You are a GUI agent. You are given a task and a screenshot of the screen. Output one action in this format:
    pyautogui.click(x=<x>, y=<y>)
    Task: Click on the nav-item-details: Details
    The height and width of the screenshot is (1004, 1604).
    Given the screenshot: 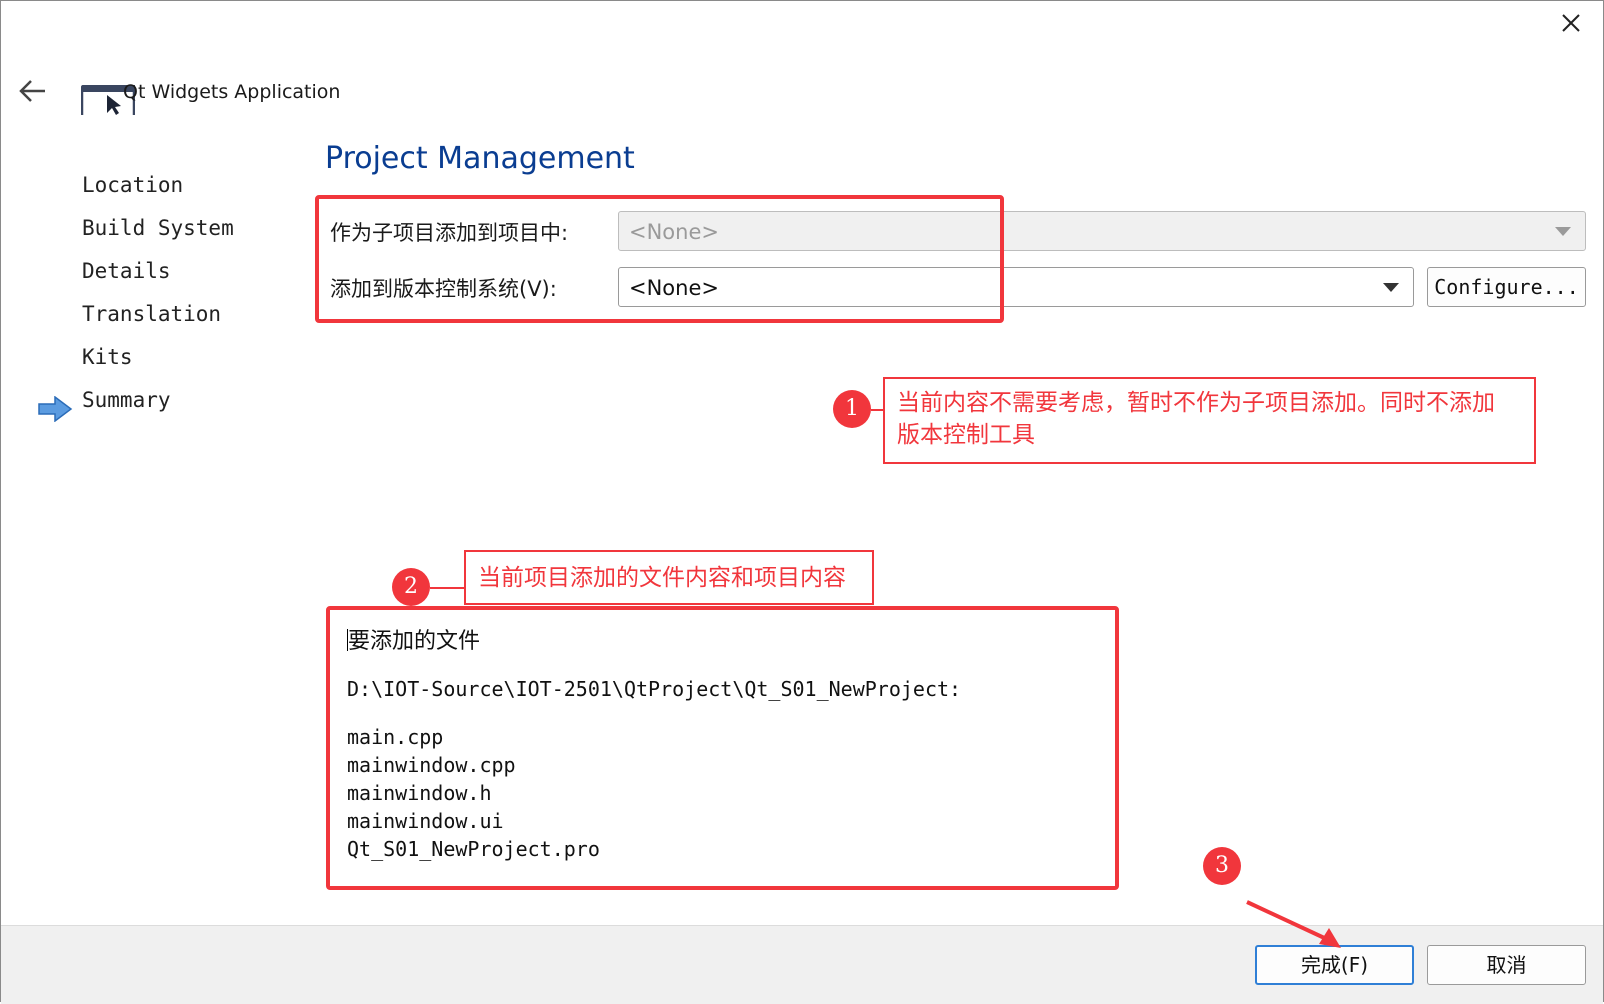 What is the action you would take?
    pyautogui.click(x=126, y=271)
    